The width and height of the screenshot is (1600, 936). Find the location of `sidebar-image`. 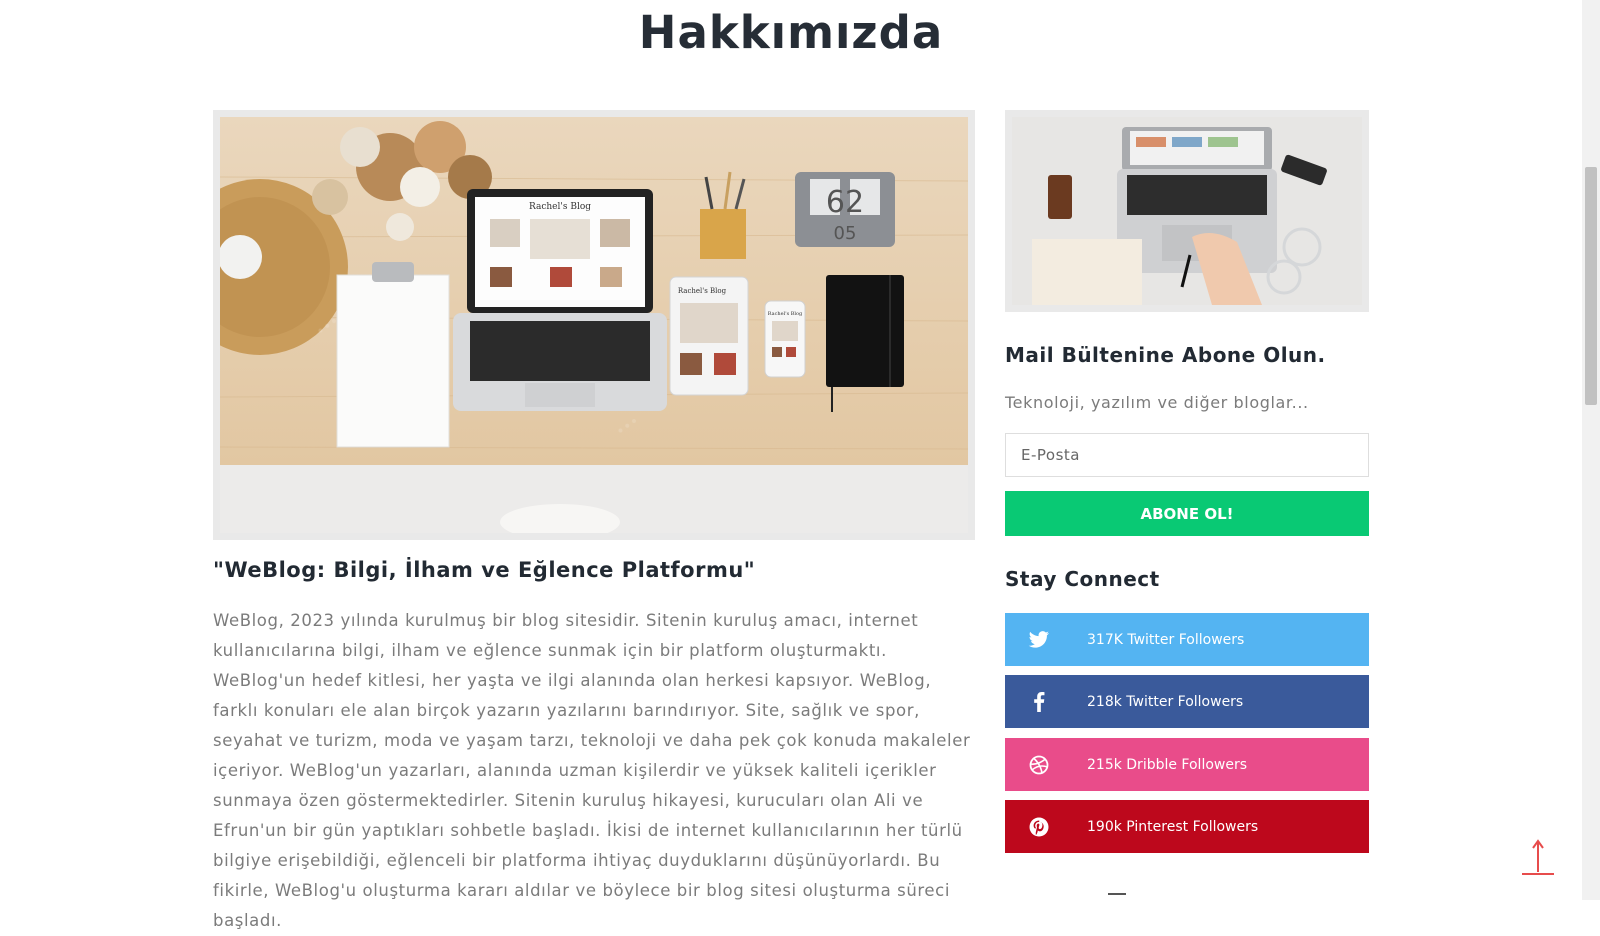

sidebar-image is located at coordinates (1187, 211).